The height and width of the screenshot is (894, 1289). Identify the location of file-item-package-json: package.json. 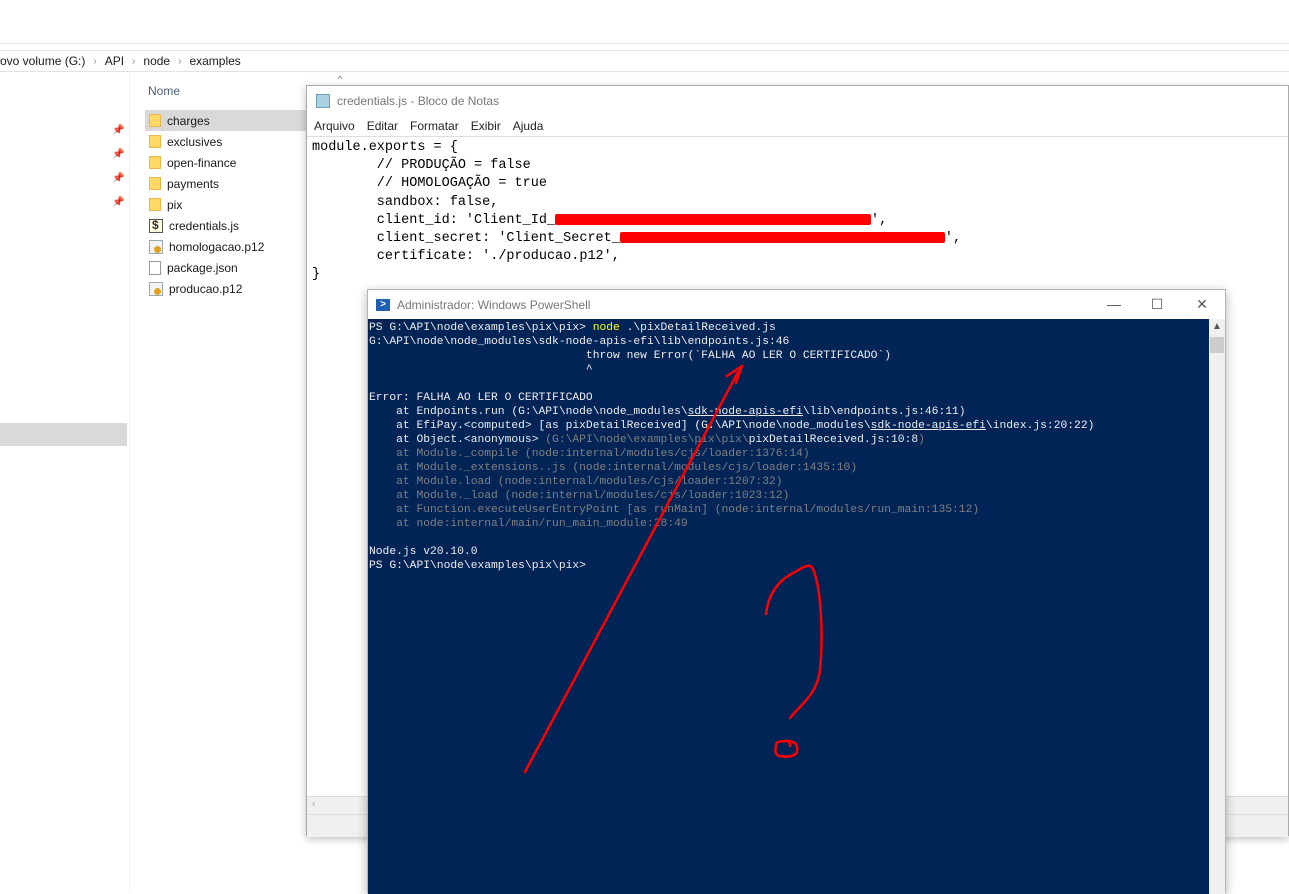
(227, 267).